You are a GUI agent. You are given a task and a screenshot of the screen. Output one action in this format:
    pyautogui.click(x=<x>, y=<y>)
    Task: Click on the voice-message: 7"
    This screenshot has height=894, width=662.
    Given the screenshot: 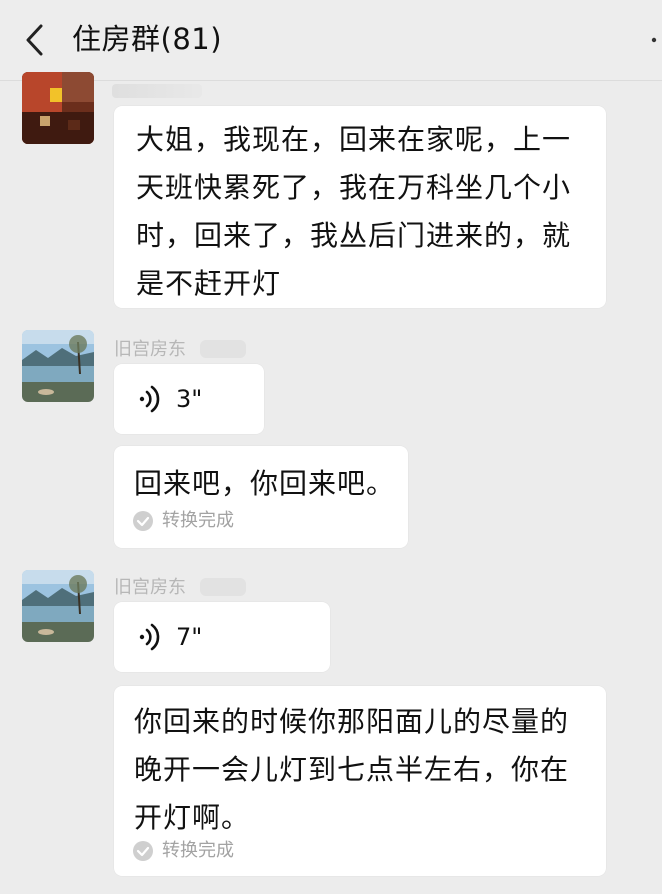 What is the action you would take?
    pyautogui.click(x=222, y=637)
    